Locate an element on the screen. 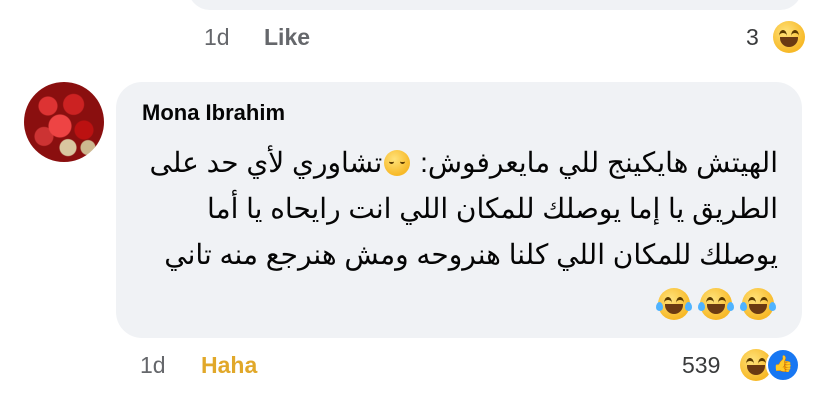 The width and height of the screenshot is (828, 409). laughing-emoji-icon is located at coordinates (789, 37).